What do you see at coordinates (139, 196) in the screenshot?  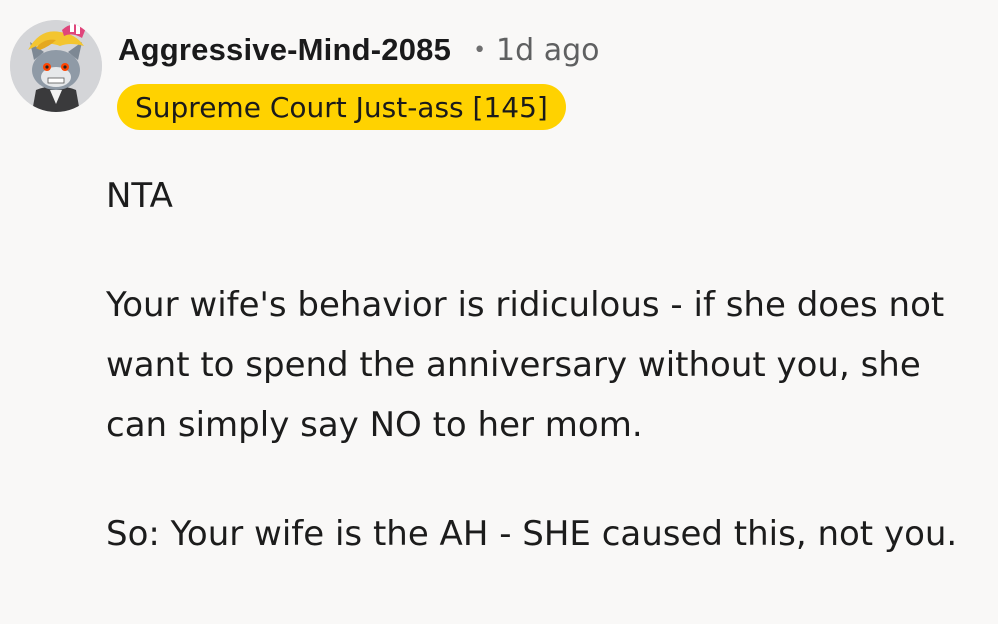 I see `comment-paragraph: NTA` at bounding box center [139, 196].